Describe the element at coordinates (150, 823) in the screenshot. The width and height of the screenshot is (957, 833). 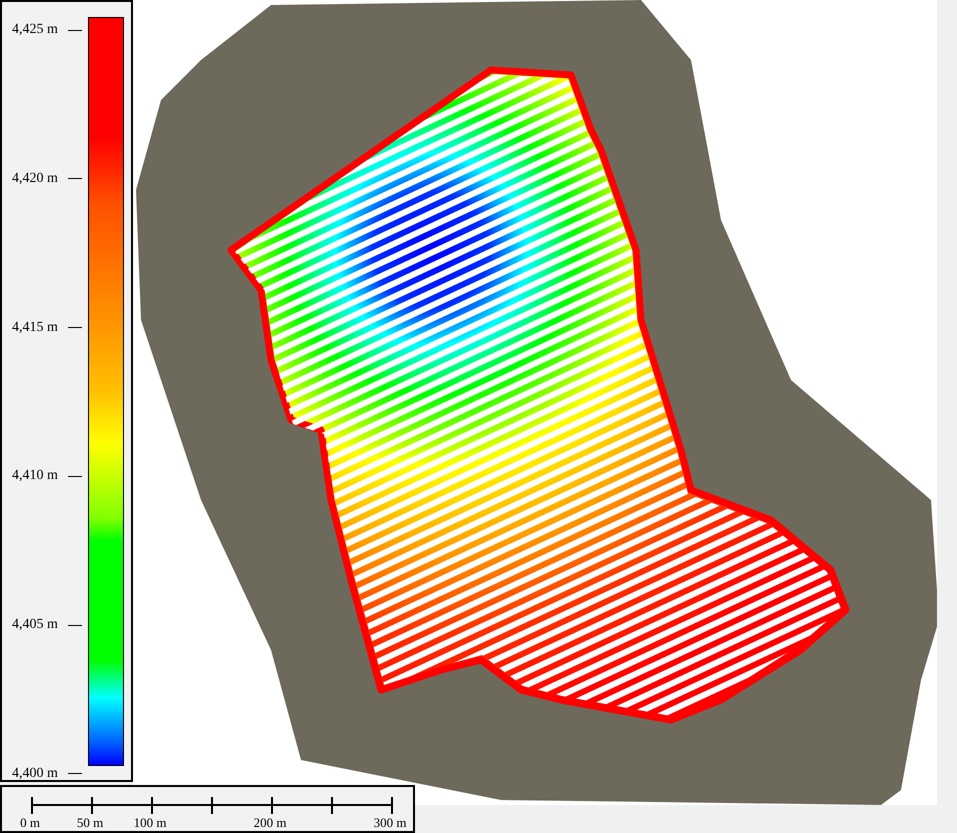
I see `scale-label: 100 m` at that location.